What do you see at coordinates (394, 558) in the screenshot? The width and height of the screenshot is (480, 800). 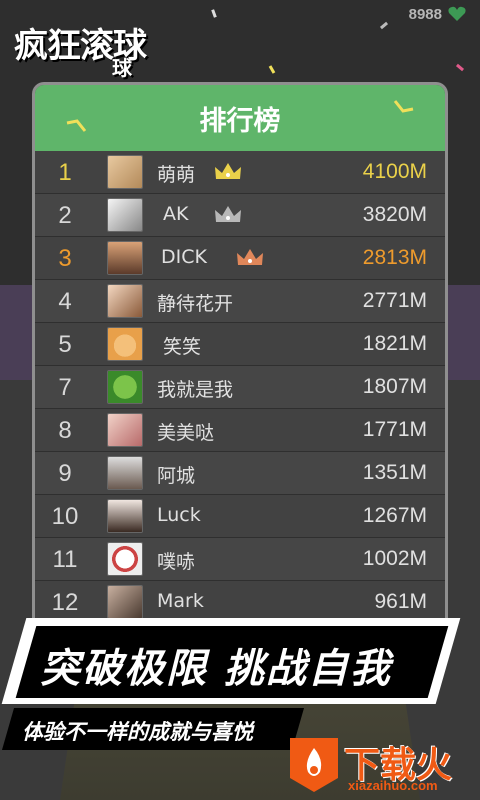 I see `player-distance: 1002M` at bounding box center [394, 558].